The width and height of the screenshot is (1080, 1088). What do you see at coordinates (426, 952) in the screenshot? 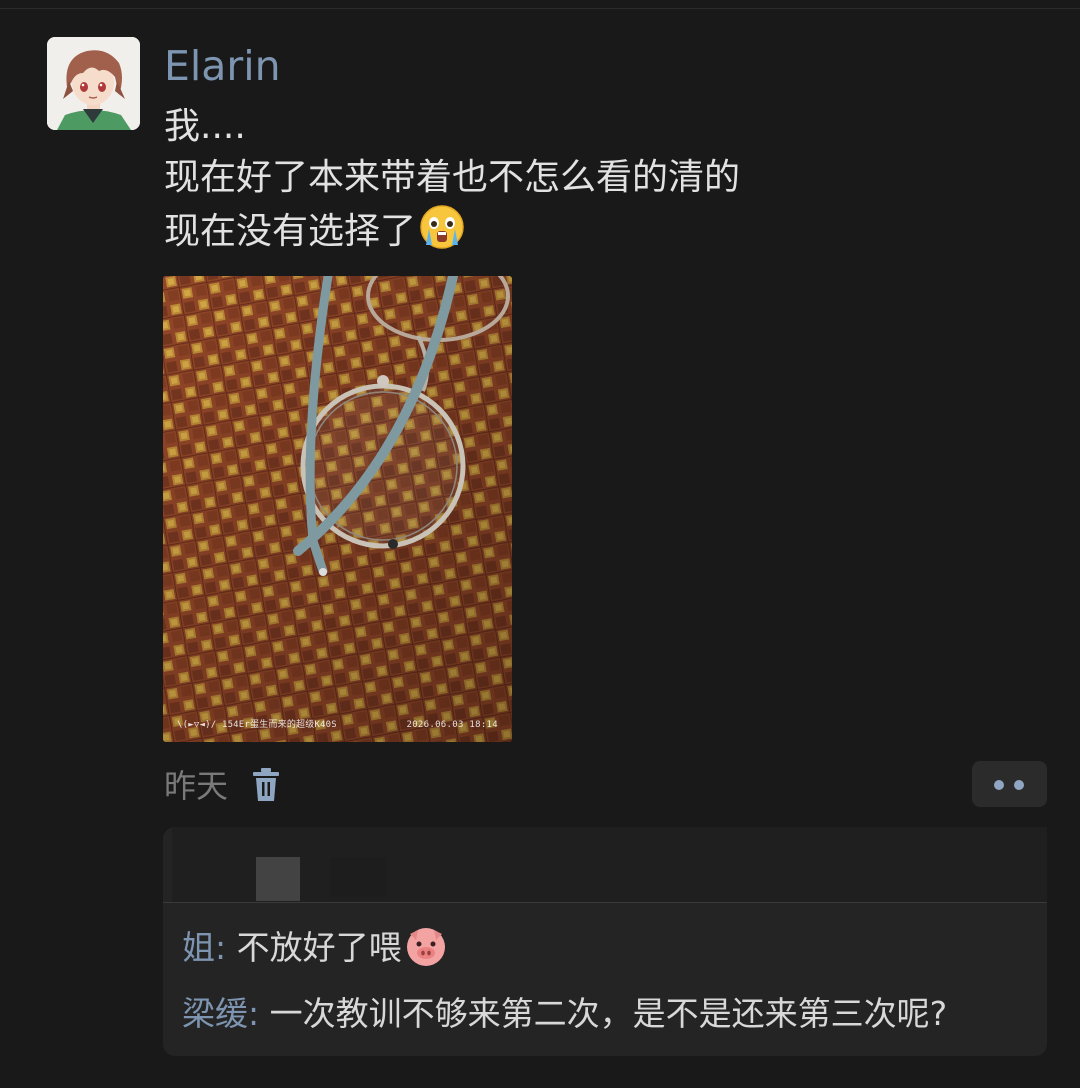
I see `pig-face-emoji-icon` at bounding box center [426, 952].